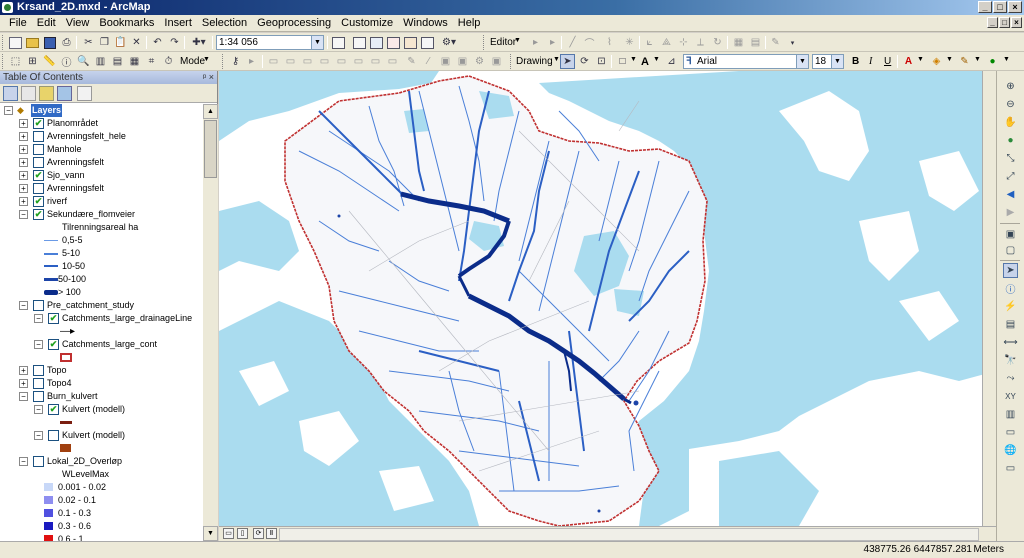 Image resolution: width=1024 pixels, height=558 pixels. What do you see at coordinates (100, 253) in the screenshot?
I see `legend-class-row: 5-10` at bounding box center [100, 253].